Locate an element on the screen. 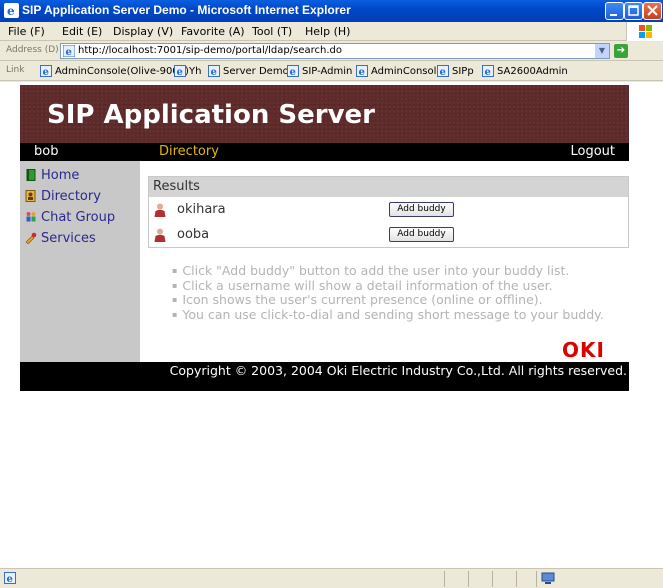  sidebar-item-label: Home is located at coordinates (60, 175).